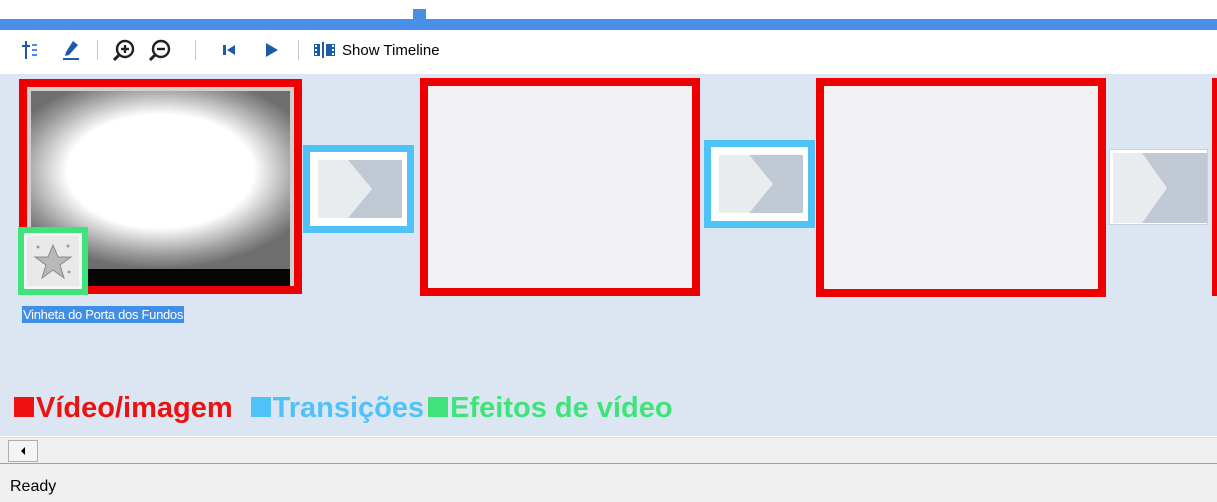 This screenshot has height=502, width=1217. What do you see at coordinates (561, 408) in the screenshot?
I see `legend-video-effects: Efeitos de vídeo` at bounding box center [561, 408].